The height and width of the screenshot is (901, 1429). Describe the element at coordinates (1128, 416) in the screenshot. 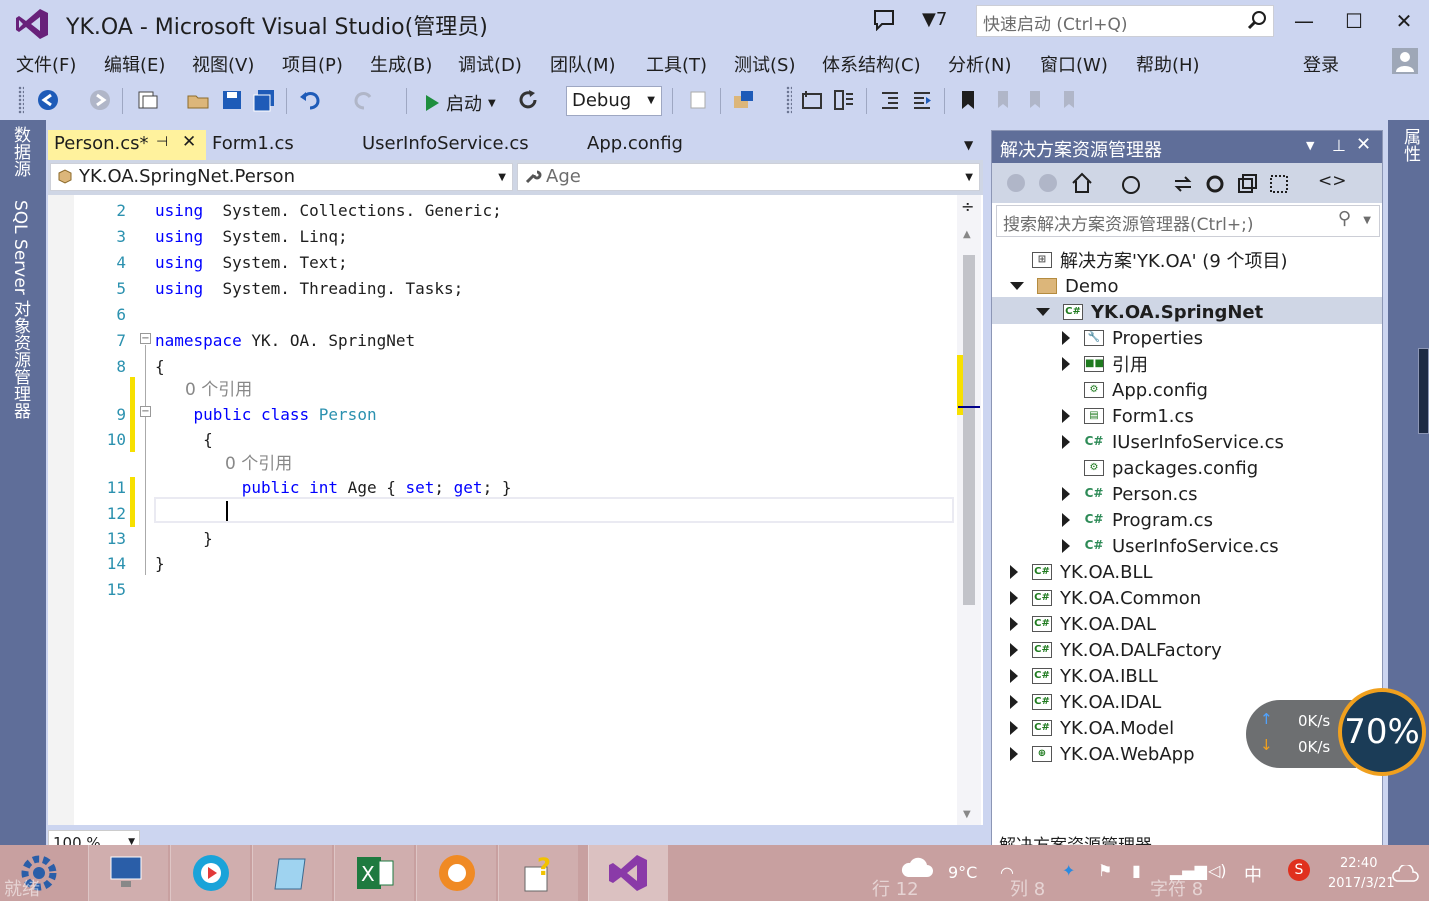

I see `tree-item: ▤ Form1.cs` at that location.